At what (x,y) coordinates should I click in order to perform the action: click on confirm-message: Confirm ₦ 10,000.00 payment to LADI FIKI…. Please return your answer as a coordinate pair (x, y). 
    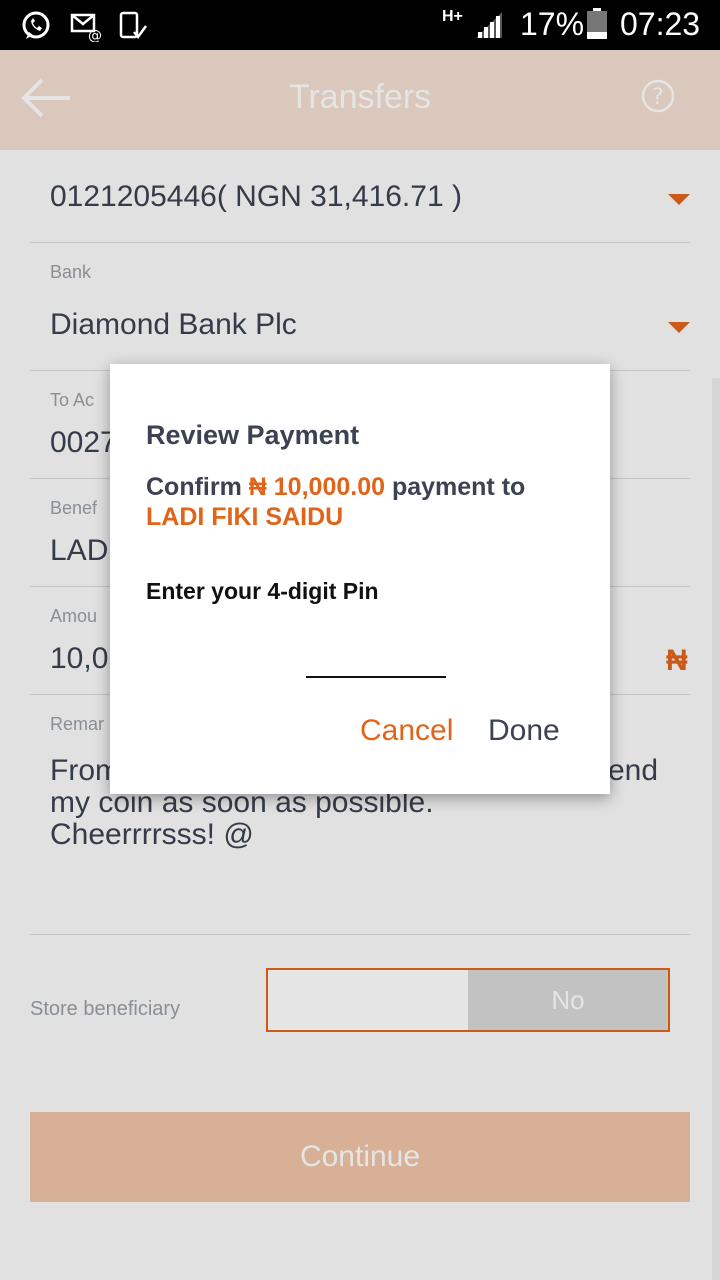
    Looking at the image, I should click on (366, 502).